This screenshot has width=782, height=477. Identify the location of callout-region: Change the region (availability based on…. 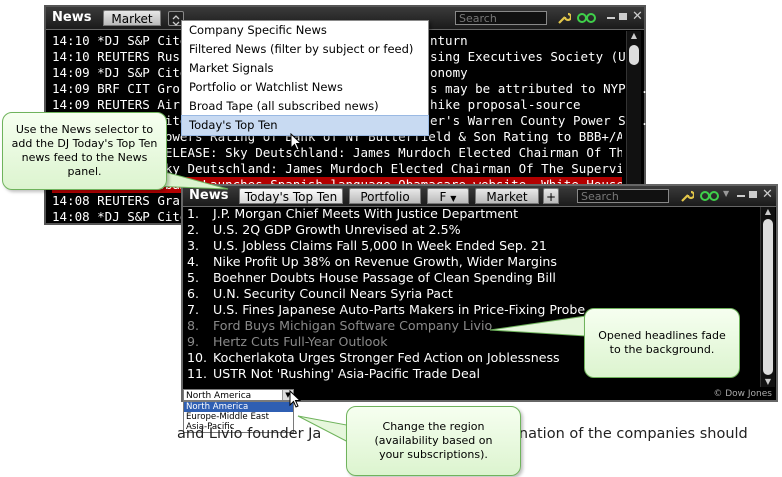
(433, 441).